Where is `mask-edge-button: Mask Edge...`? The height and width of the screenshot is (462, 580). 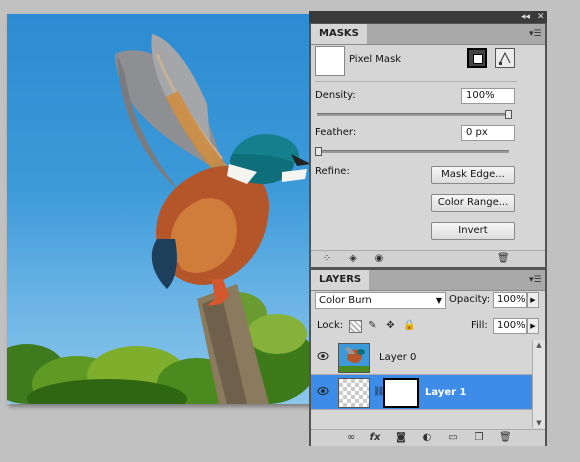
mask-edge-button: Mask Edge... is located at coordinates (473, 175).